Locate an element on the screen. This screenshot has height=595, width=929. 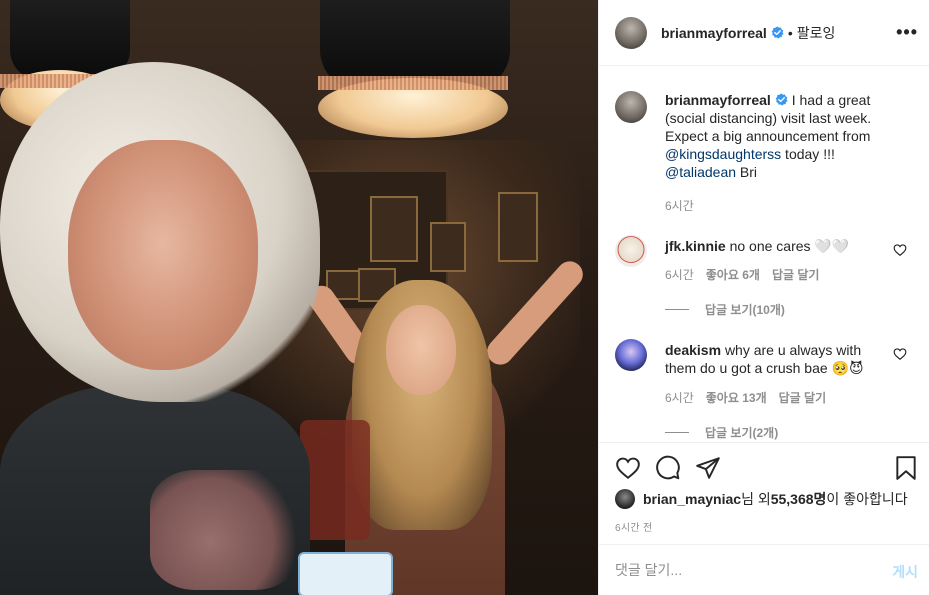
comment-meta: 6시간 좋아요 6개 답글 달기 is located at coordinates (742, 274).